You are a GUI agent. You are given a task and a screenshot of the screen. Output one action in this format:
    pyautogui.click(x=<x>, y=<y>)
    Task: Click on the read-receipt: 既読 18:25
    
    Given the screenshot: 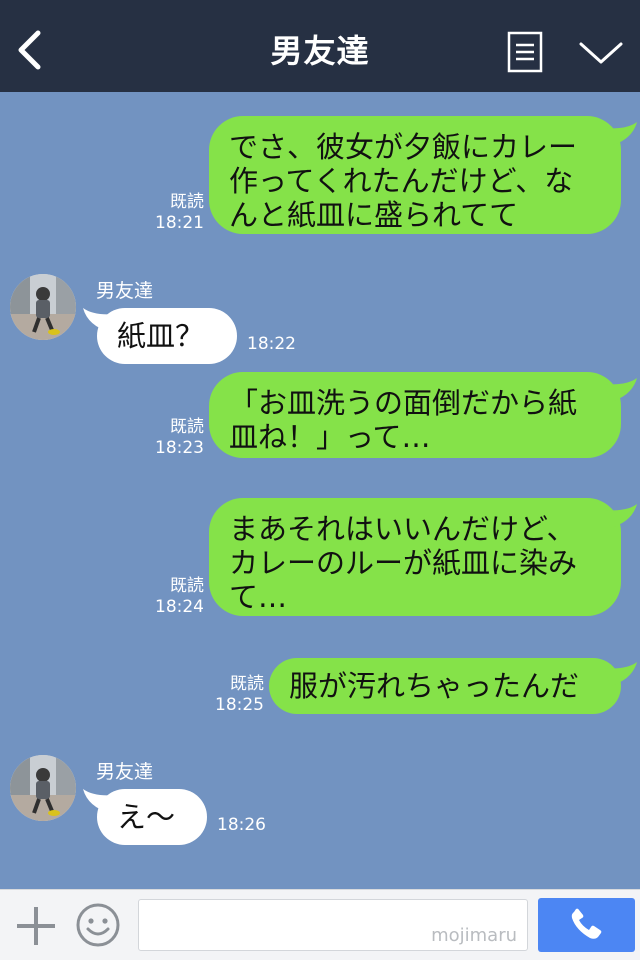 What is the action you would take?
    pyautogui.click(x=237, y=695)
    